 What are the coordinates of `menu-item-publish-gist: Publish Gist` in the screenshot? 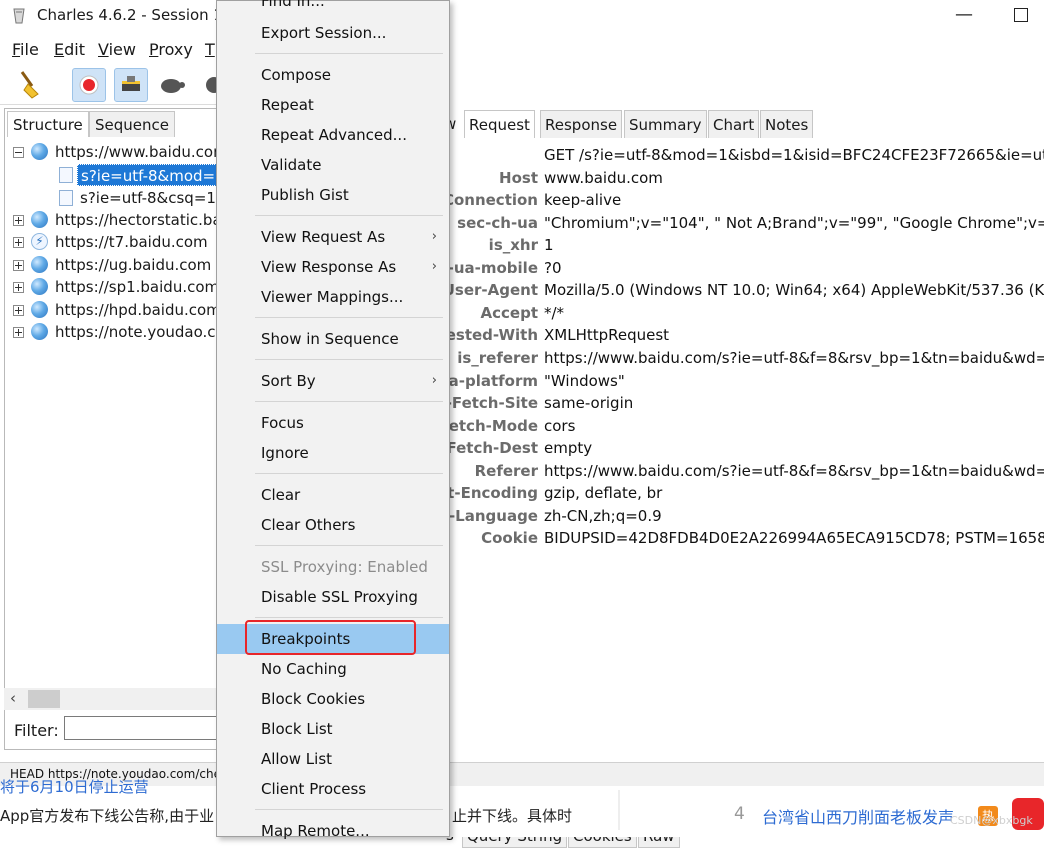 It's located at (333, 195).